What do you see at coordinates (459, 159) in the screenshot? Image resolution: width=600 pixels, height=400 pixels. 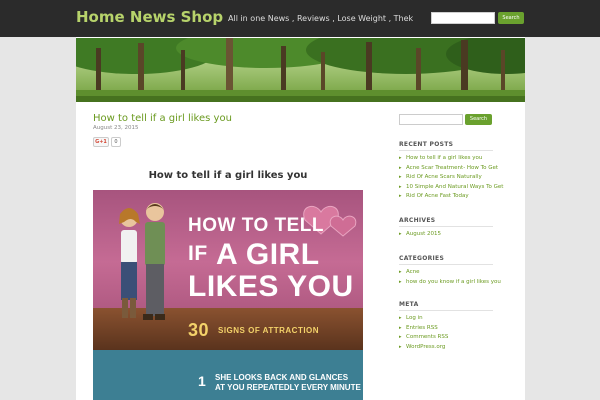 I see `recent-post-link: How to tell if a girl likes you` at bounding box center [459, 159].